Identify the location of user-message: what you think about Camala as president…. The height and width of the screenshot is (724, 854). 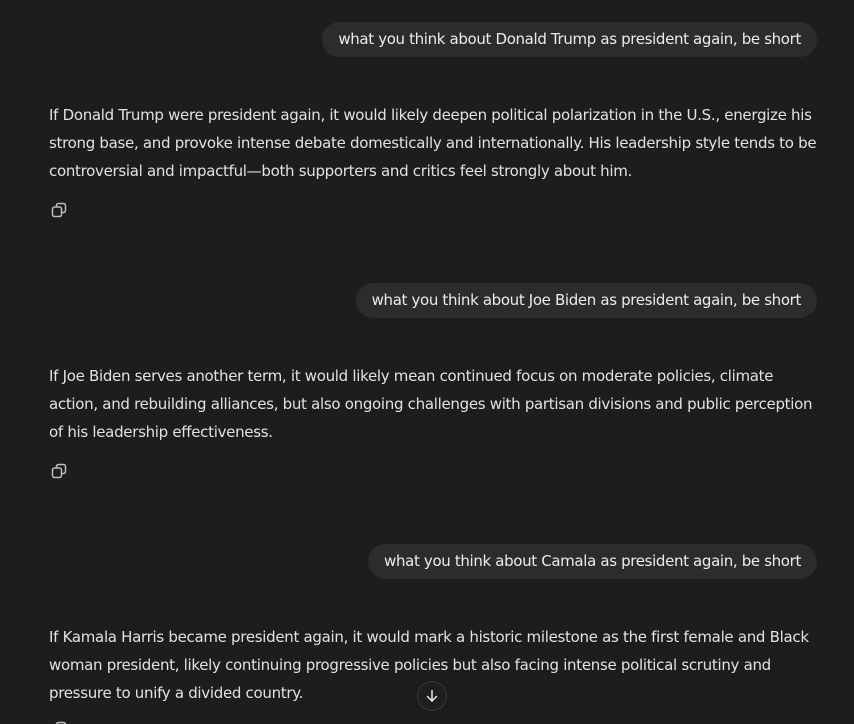
(592, 561).